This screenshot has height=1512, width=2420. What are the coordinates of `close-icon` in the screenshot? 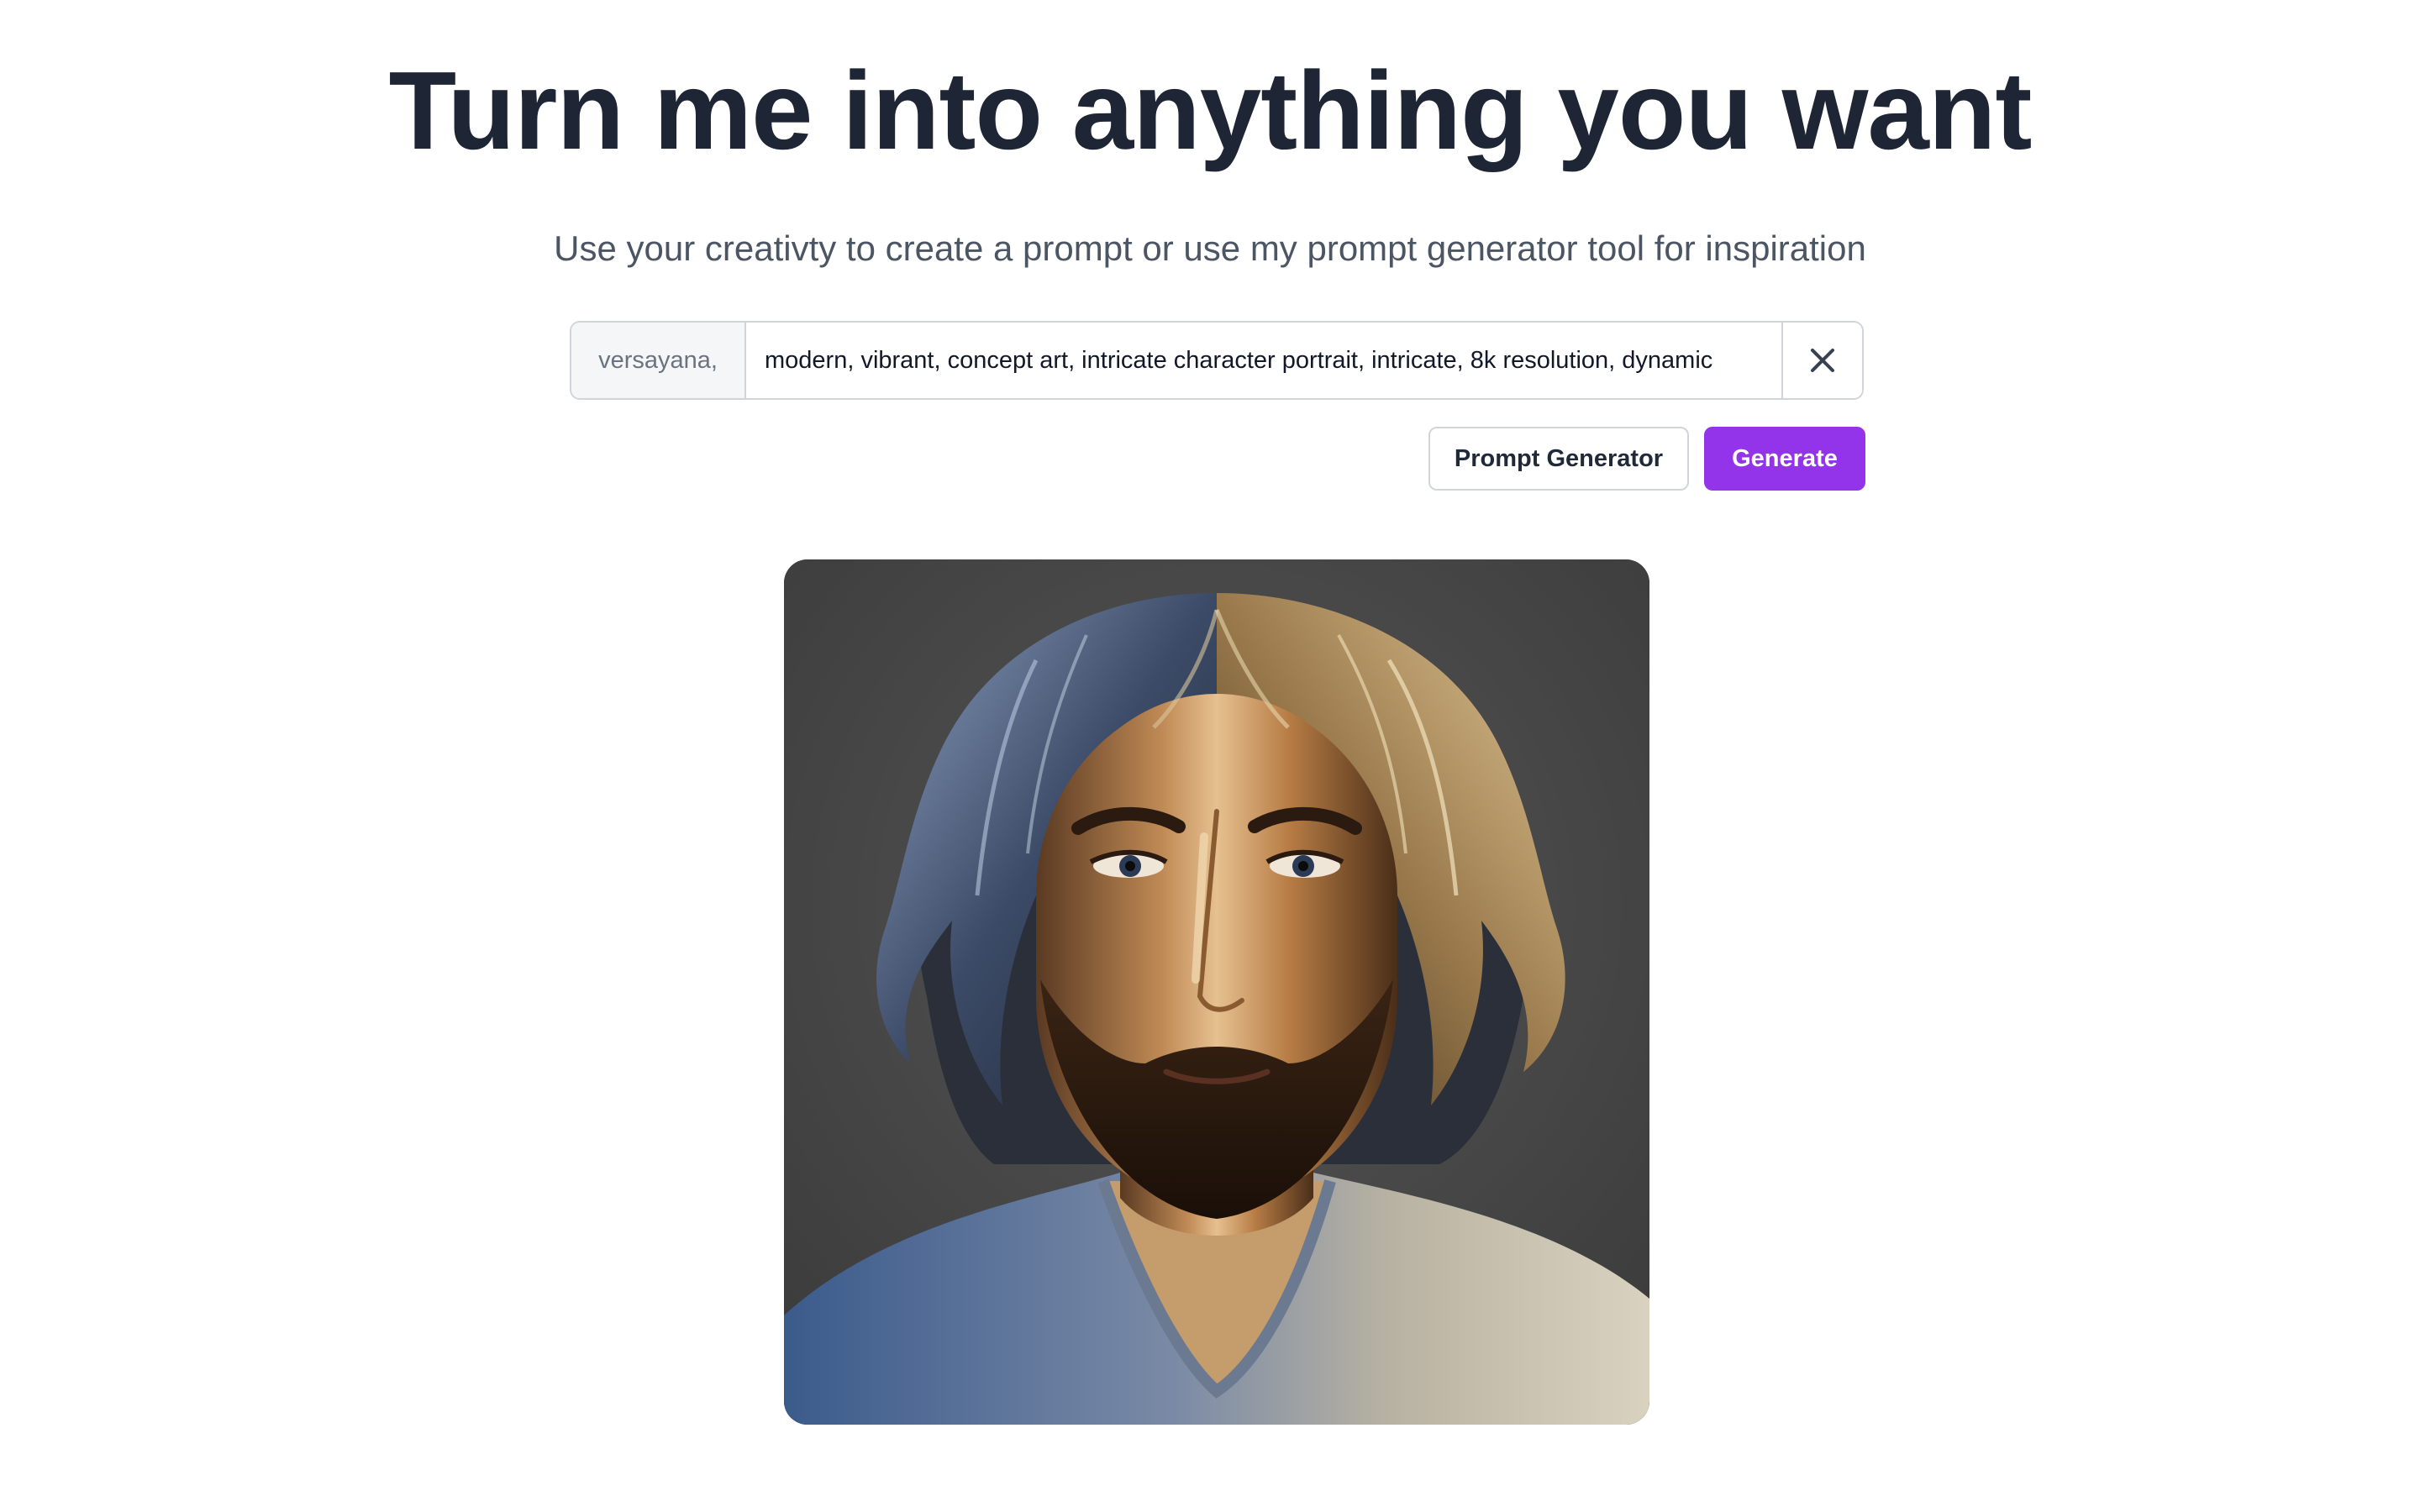 It's located at (1822, 360).